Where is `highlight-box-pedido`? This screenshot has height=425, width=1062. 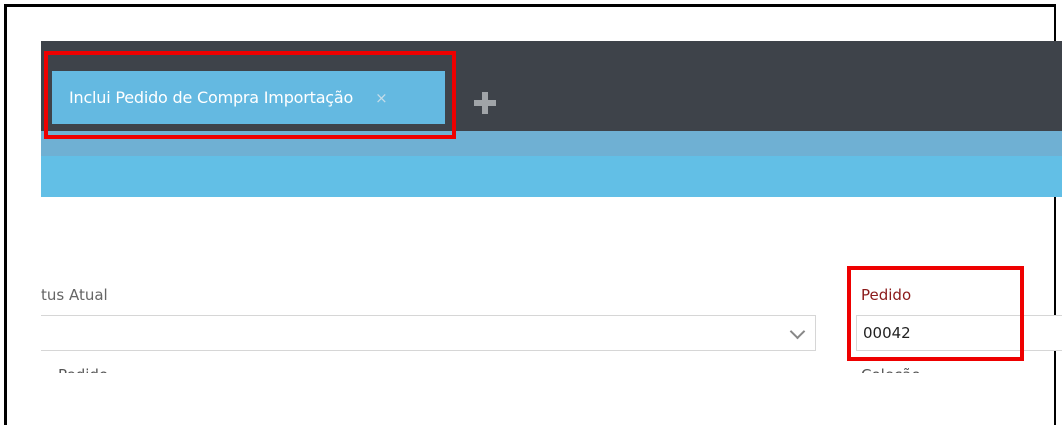
highlight-box-pedido is located at coordinates (935, 313).